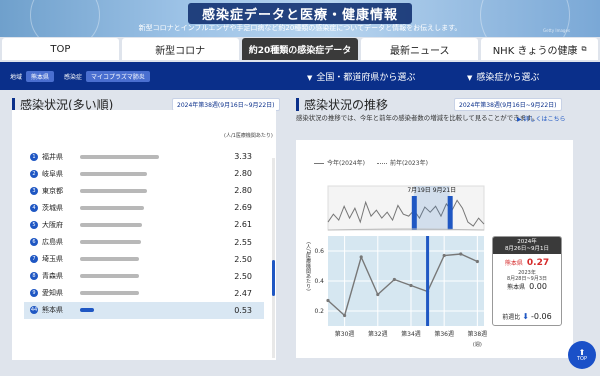  What do you see at coordinates (34, 293) in the screenshot?
I see `rank-number: 9` at bounding box center [34, 293].